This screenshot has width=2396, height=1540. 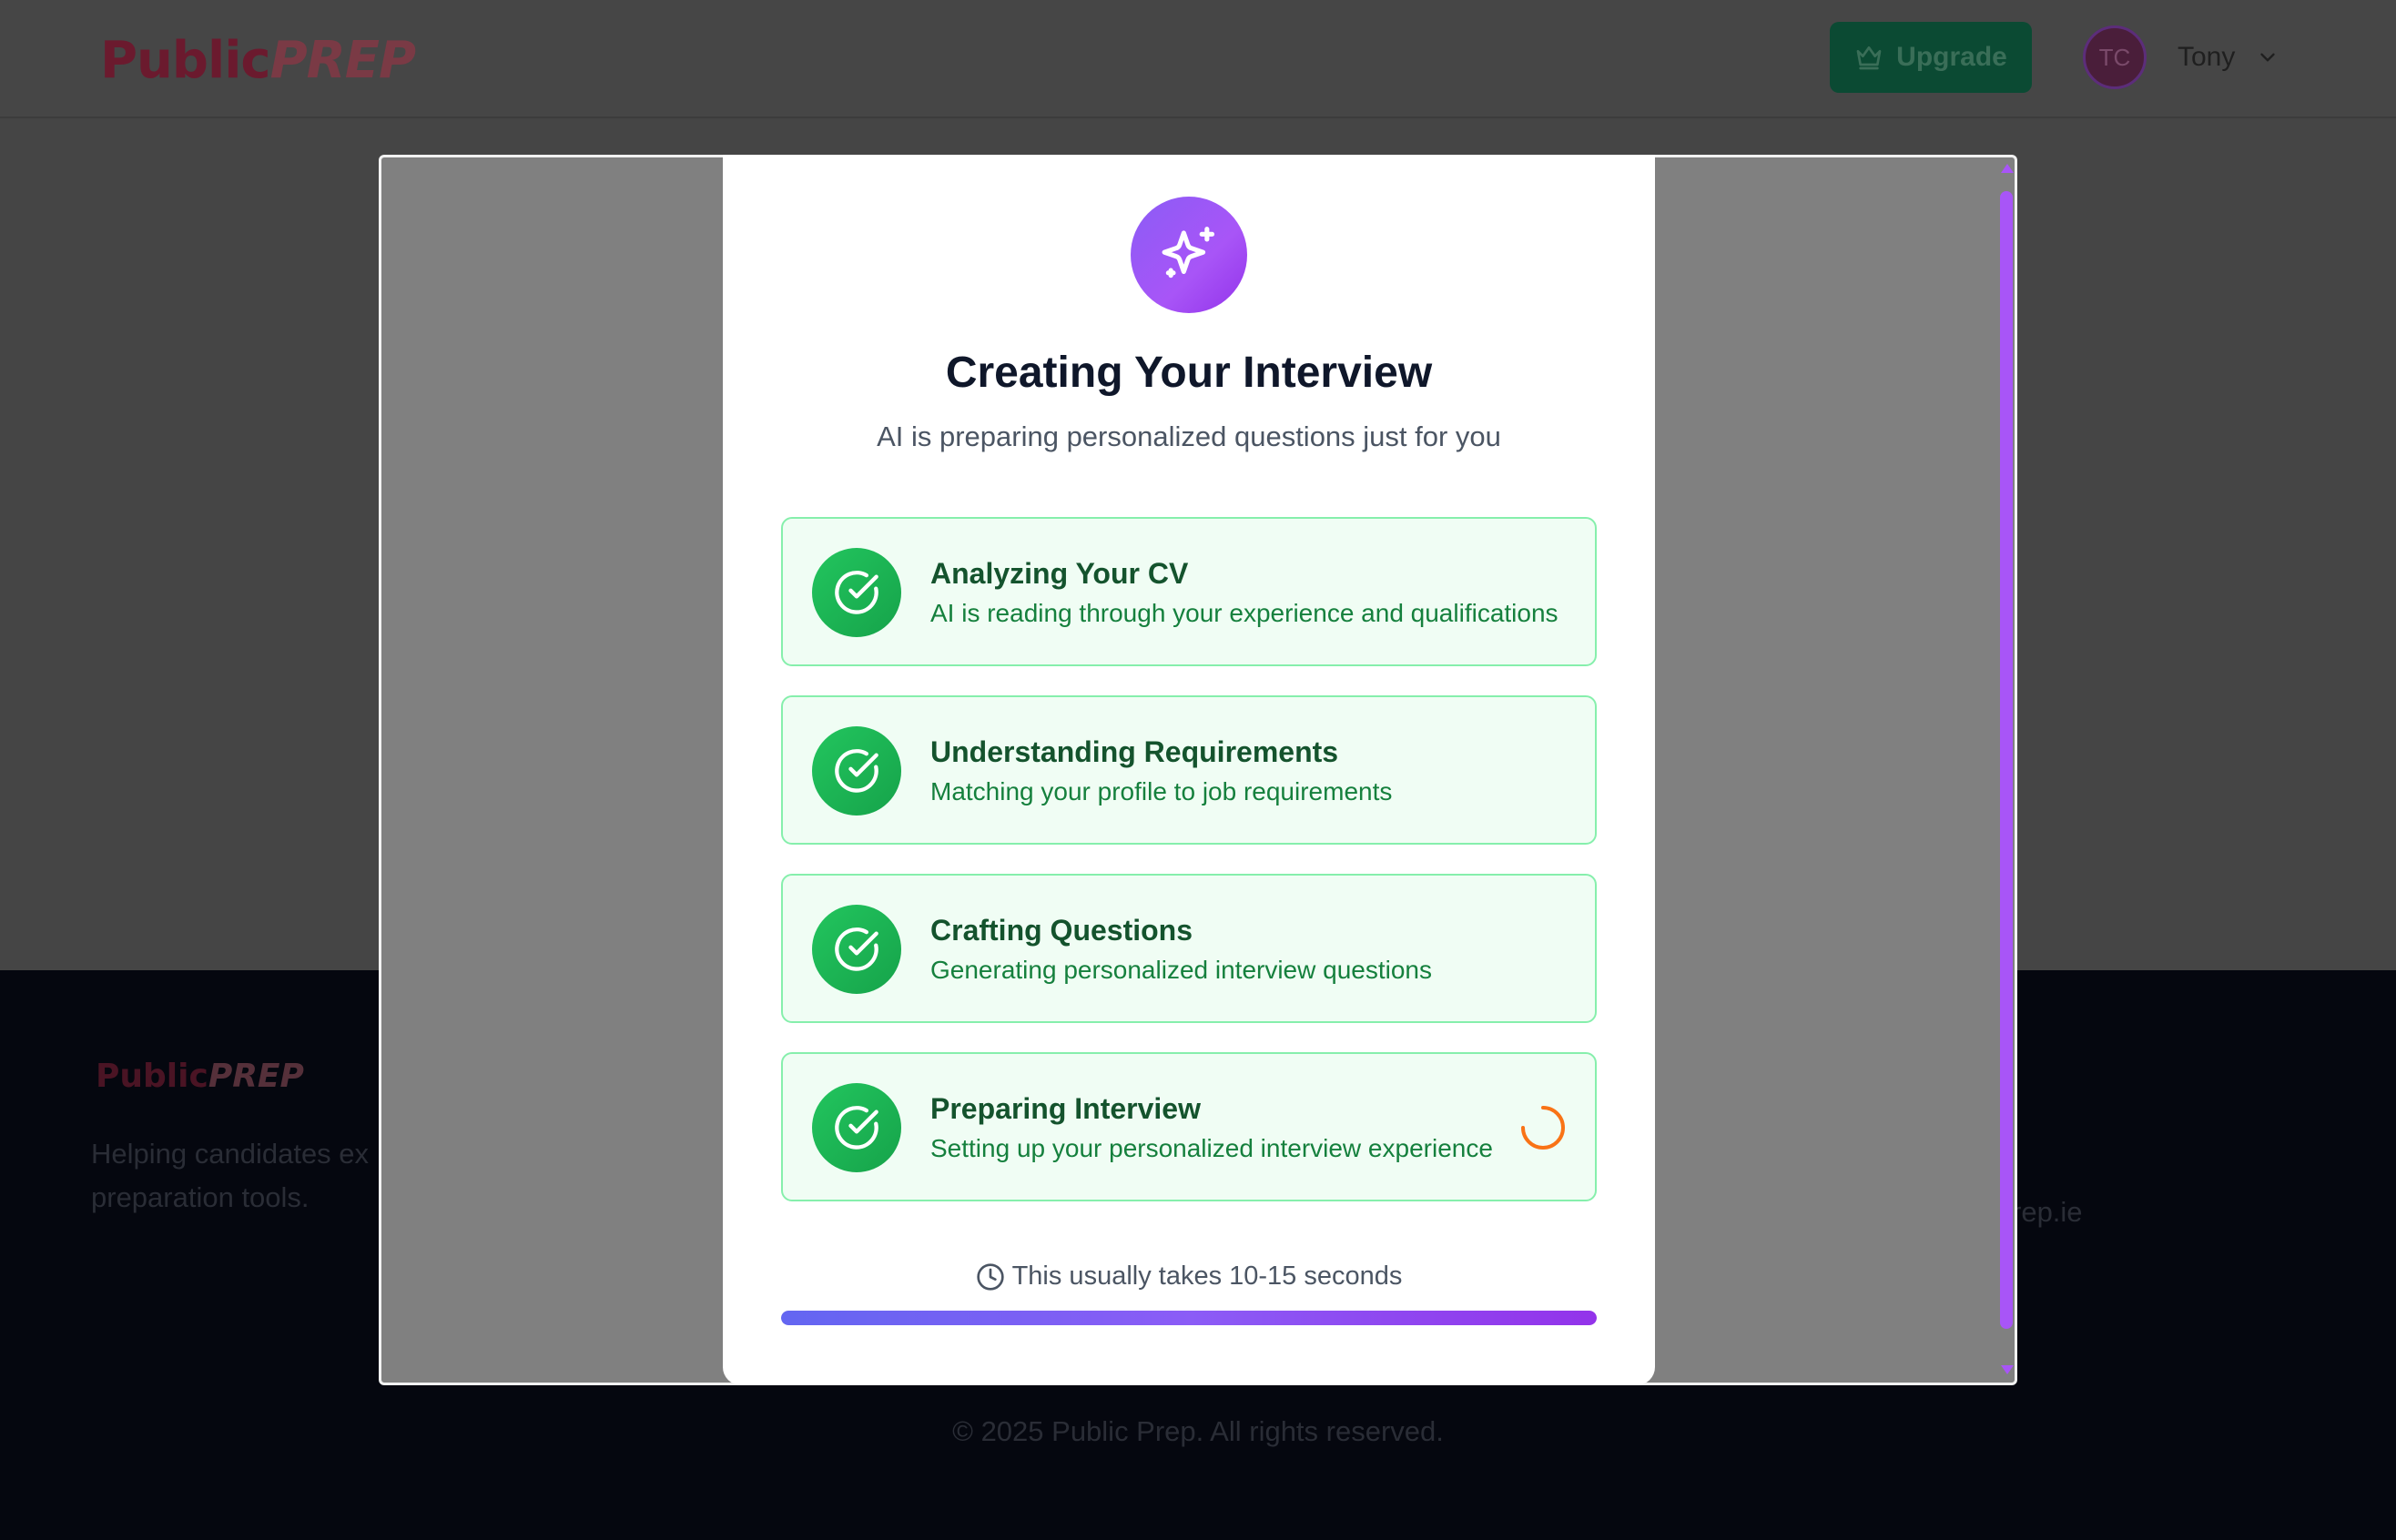 What do you see at coordinates (2007, 760) in the screenshot?
I see `scrollbar-thumb` at bounding box center [2007, 760].